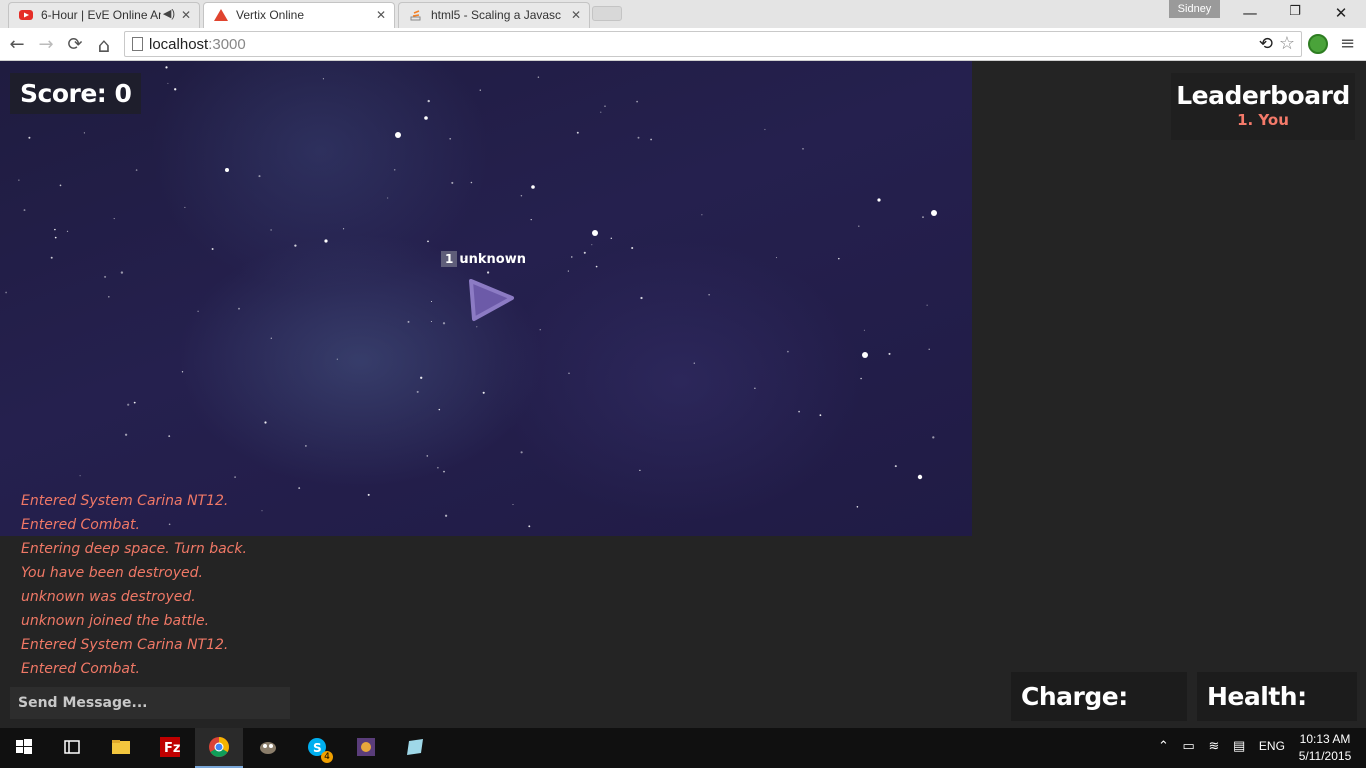 The width and height of the screenshot is (1366, 768). I want to click on menu-icon: ≡, so click(1347, 43).